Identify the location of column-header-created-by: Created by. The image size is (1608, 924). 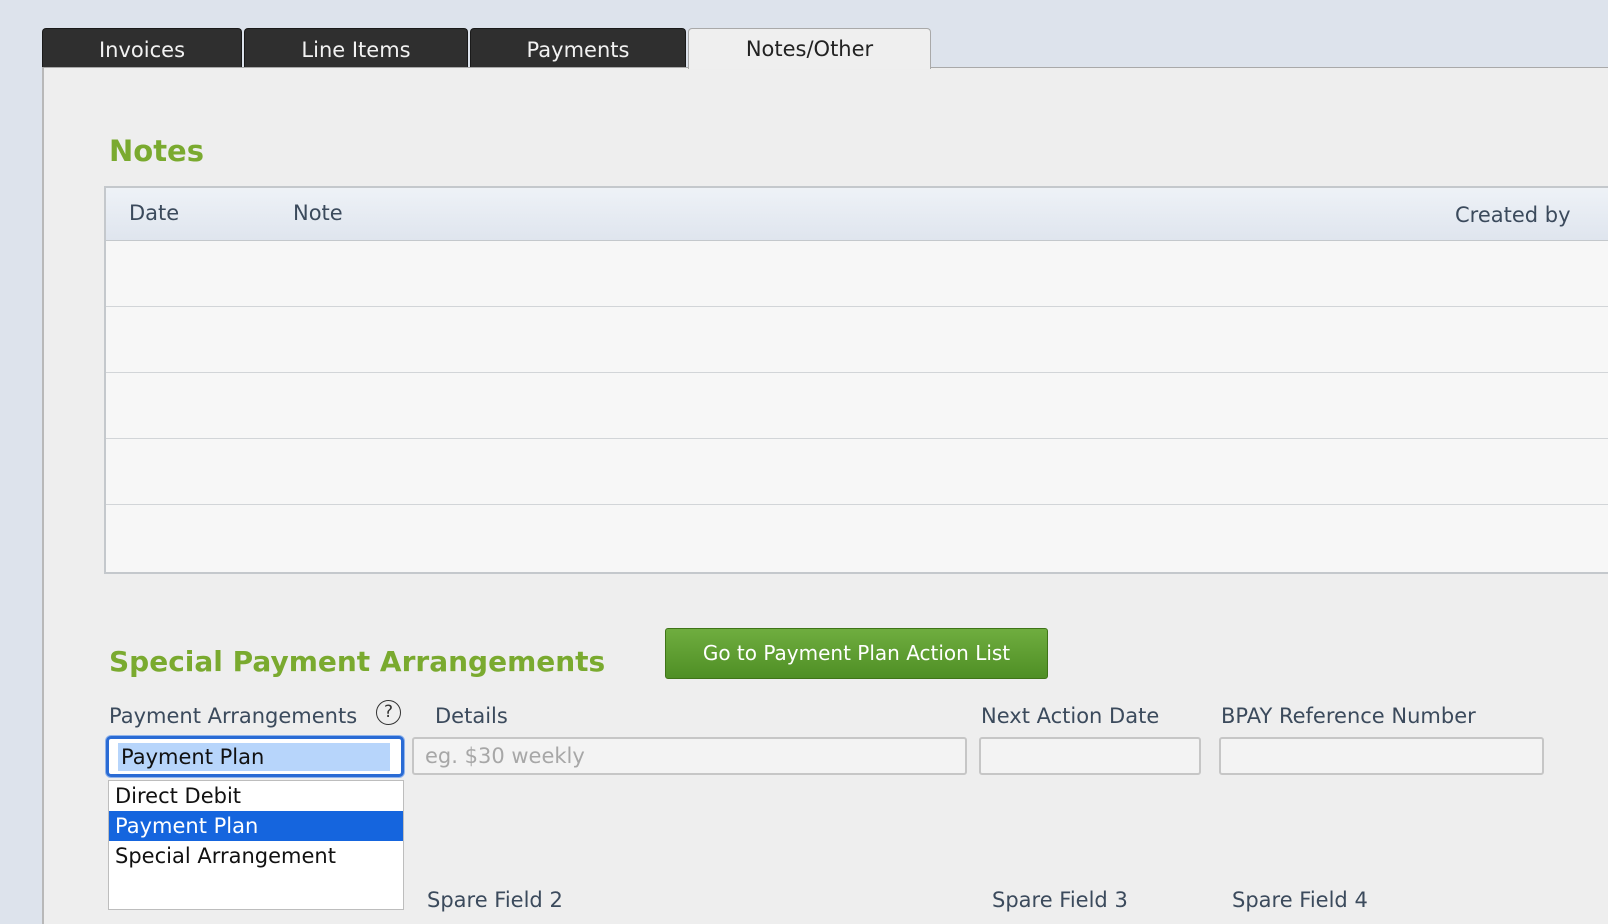
(1513, 215).